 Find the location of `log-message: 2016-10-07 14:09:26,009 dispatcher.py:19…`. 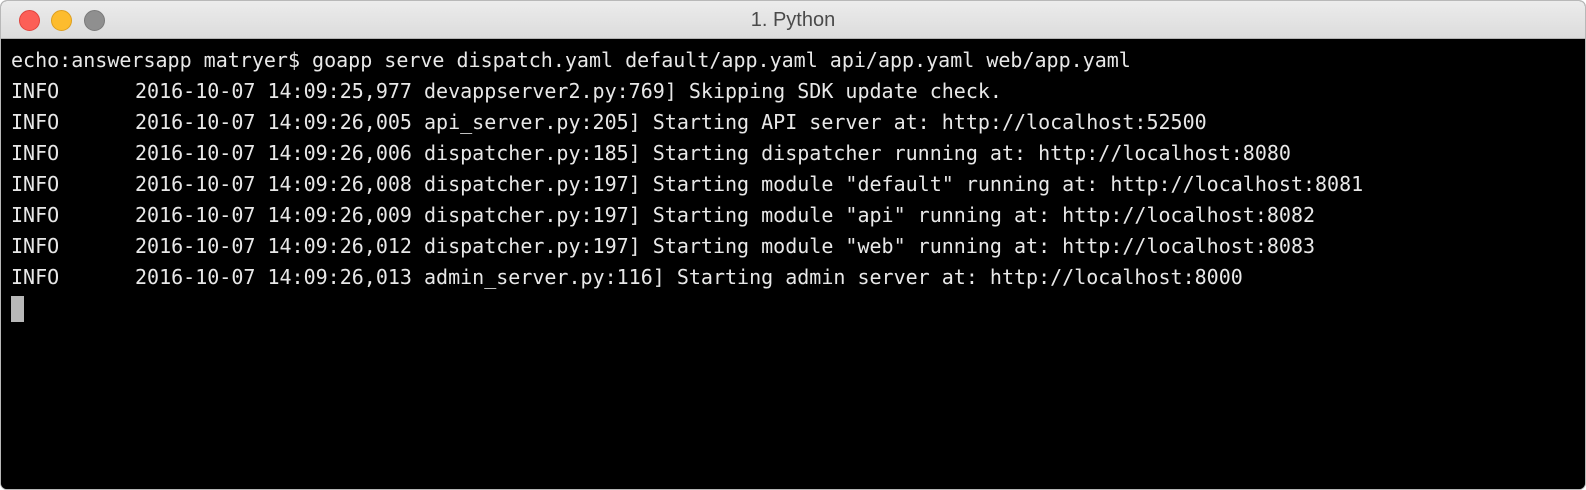

log-message: 2016-10-07 14:09:26,009 dispatcher.py:19… is located at coordinates (725, 215).